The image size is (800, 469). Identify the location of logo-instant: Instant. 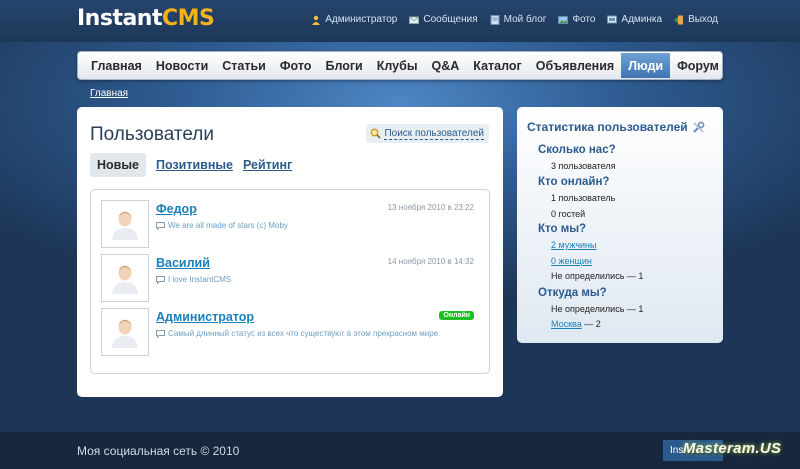
(119, 18).